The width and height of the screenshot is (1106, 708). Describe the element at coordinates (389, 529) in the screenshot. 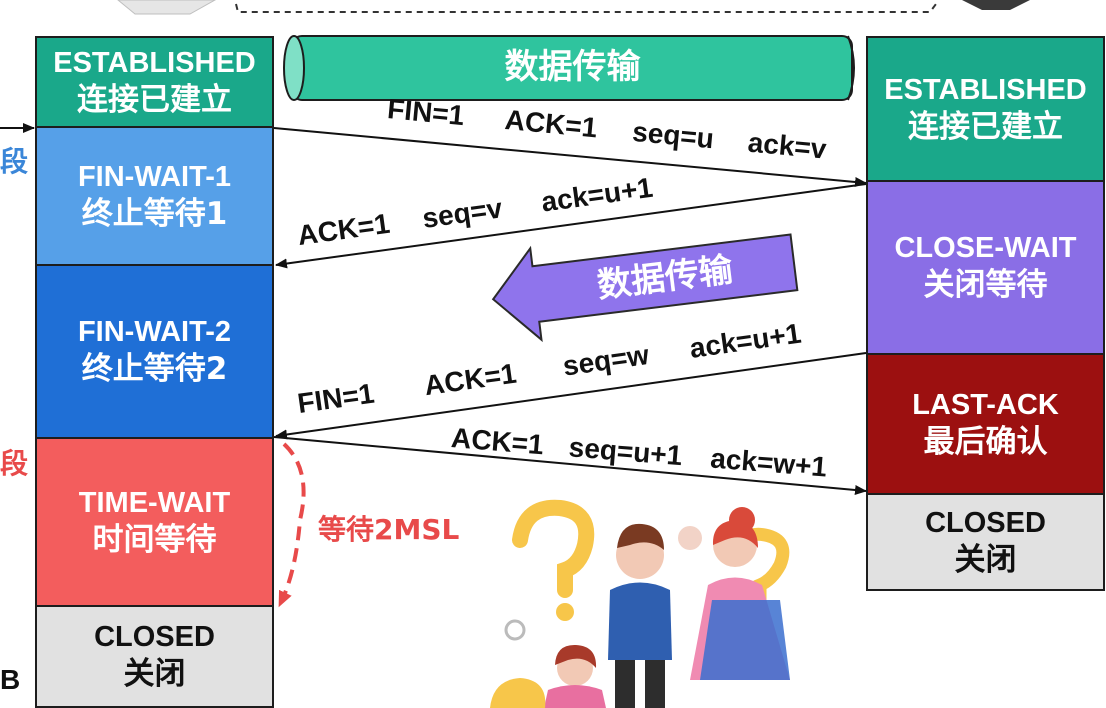

I see `wait-2msl-label: 等待2MSL` at that location.